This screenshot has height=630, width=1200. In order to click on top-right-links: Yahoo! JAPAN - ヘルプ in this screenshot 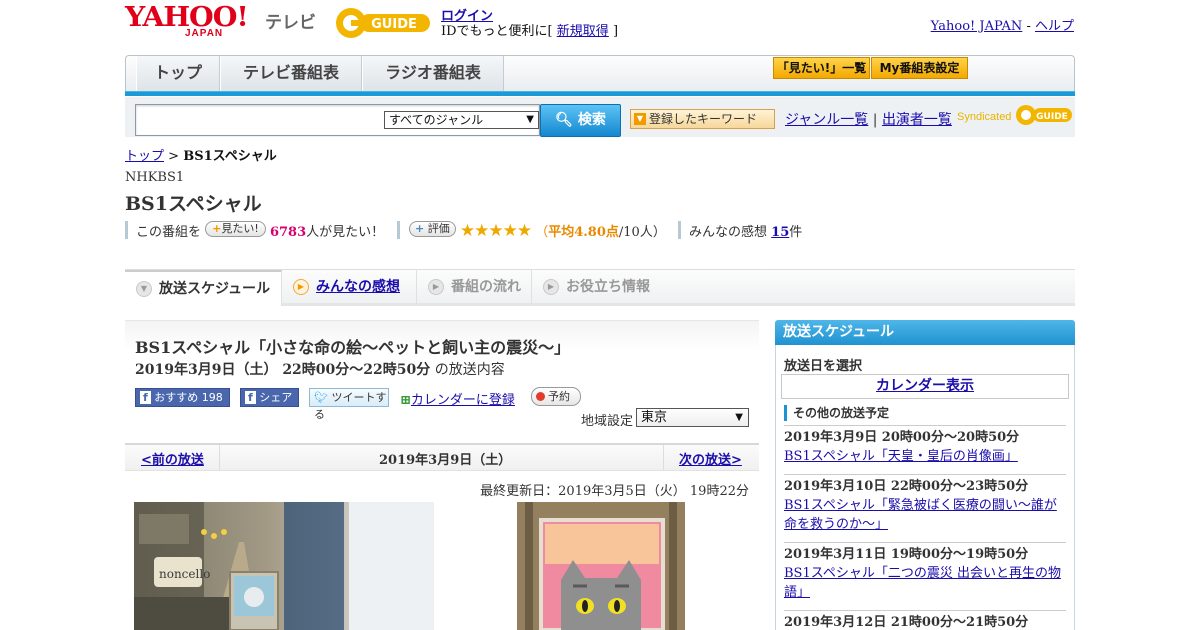, I will do `click(1002, 24)`.